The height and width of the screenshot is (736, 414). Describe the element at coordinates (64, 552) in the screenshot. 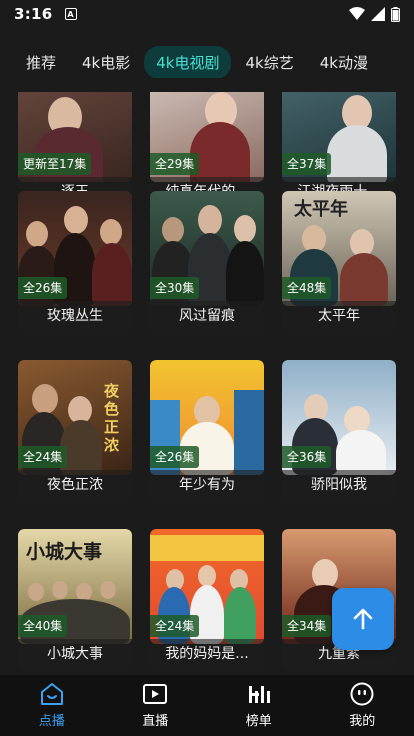

I see `poster-title-text: 小城大事` at that location.